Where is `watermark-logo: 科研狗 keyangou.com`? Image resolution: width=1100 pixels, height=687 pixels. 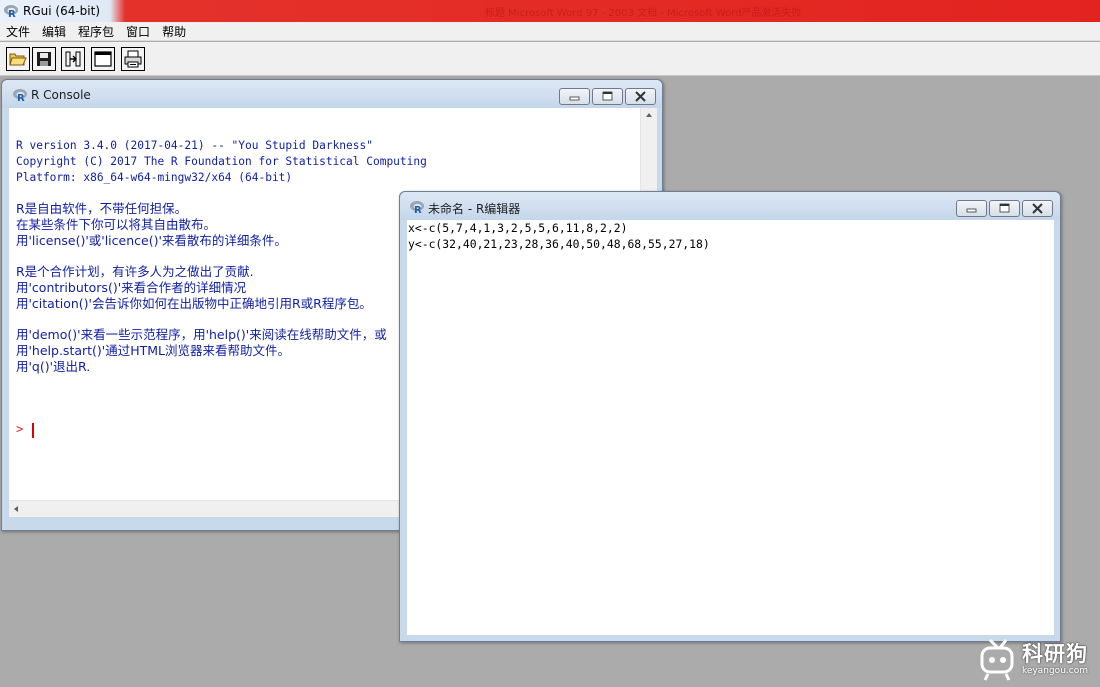
watermark-logo: 科研狗 keyangou.com is located at coordinates (1032, 660).